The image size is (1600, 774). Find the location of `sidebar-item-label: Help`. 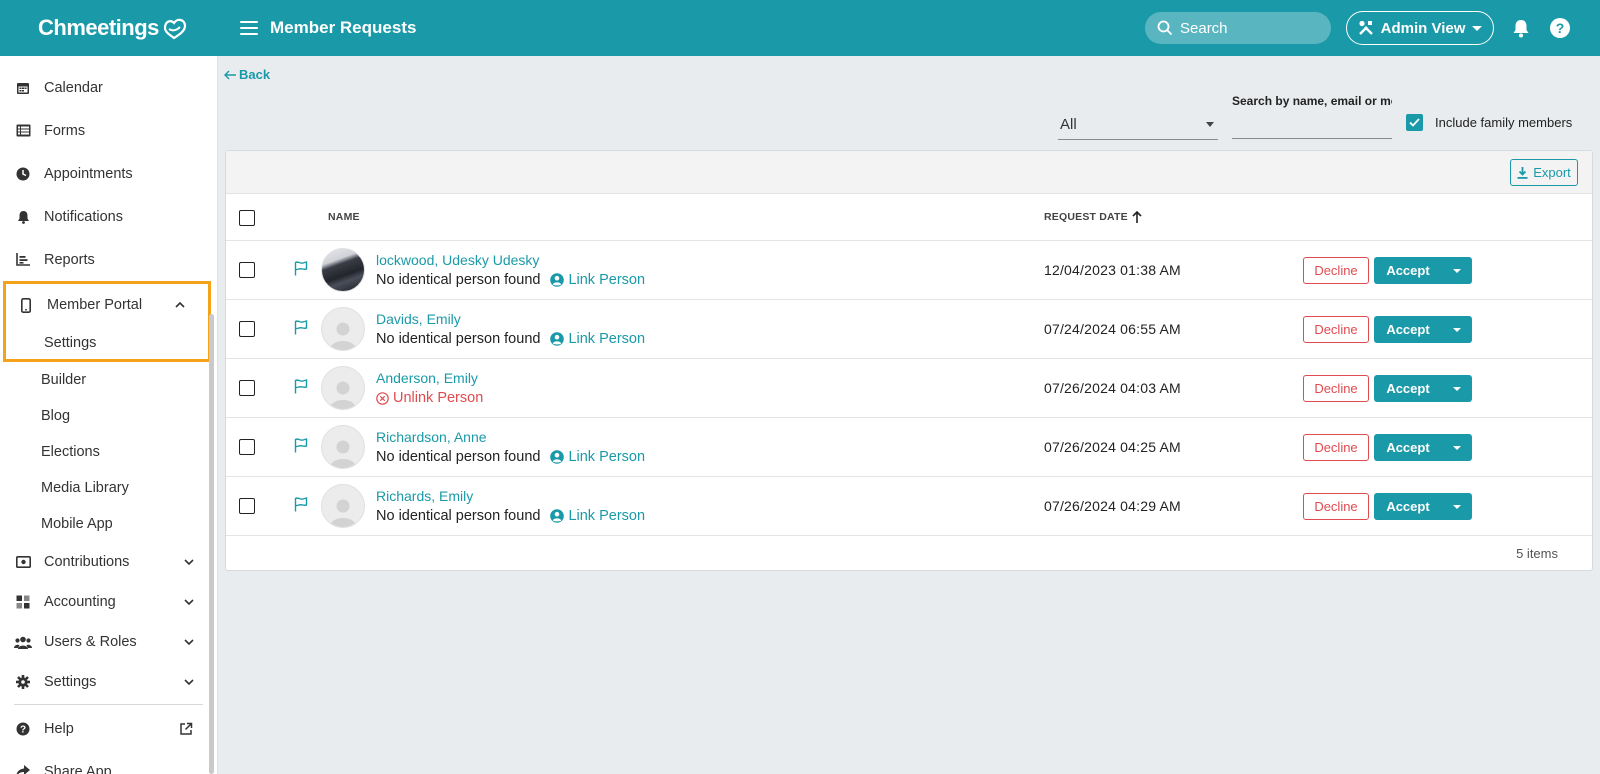

sidebar-item-label: Help is located at coordinates (59, 728).